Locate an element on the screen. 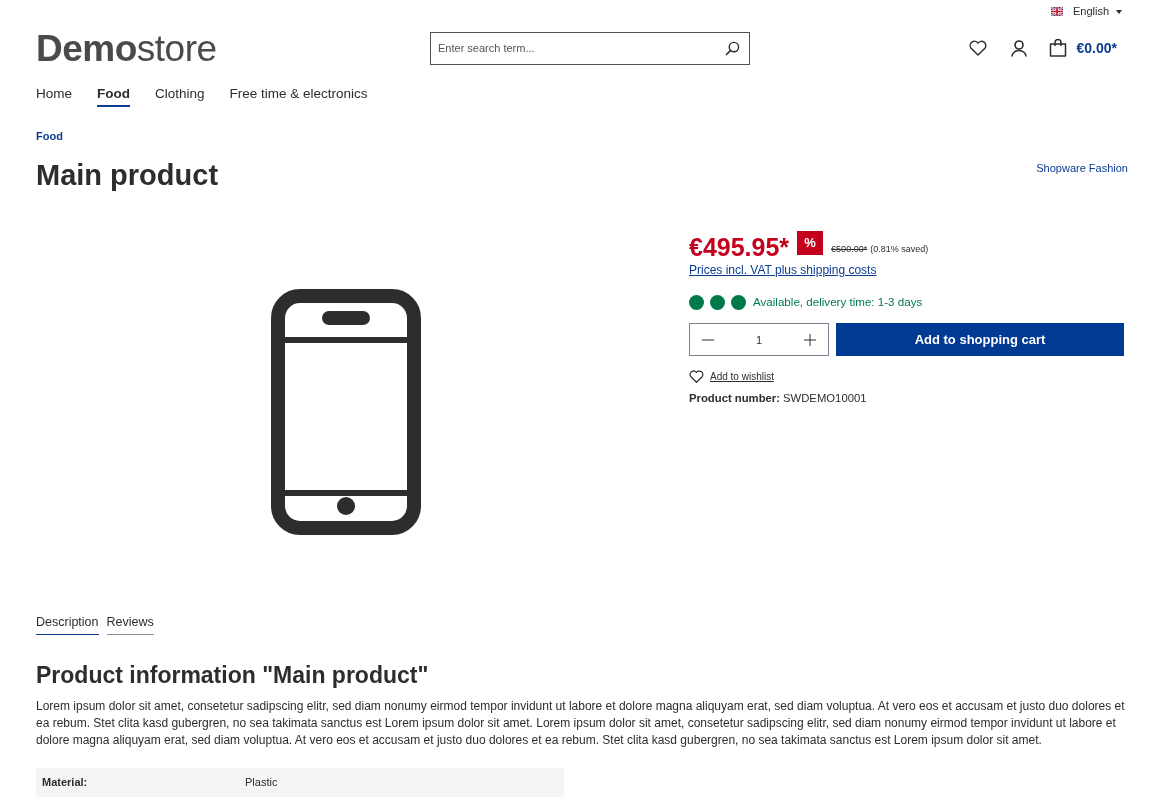 The width and height of the screenshot is (1164, 800). delivery-status: Available, delivery time: 1-3 days is located at coordinates (838, 302).